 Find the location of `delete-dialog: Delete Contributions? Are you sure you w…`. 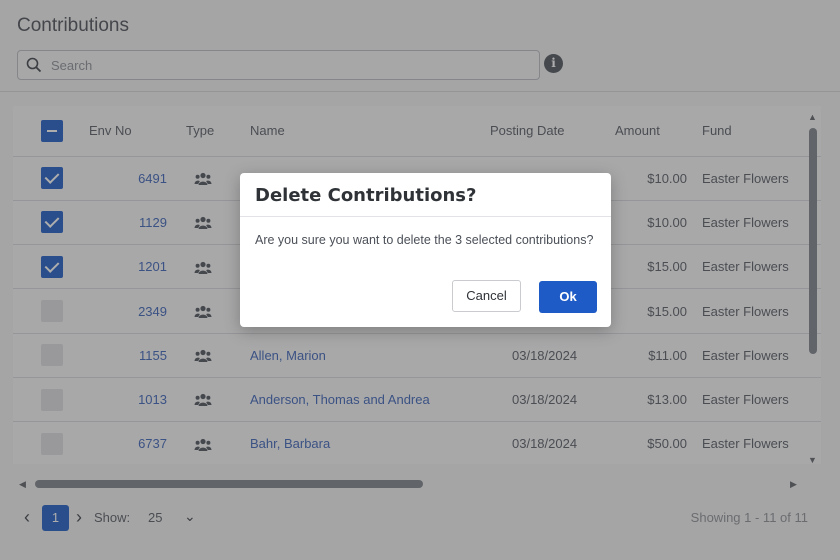

delete-dialog: Delete Contributions? Are you sure you w… is located at coordinates (425, 250).